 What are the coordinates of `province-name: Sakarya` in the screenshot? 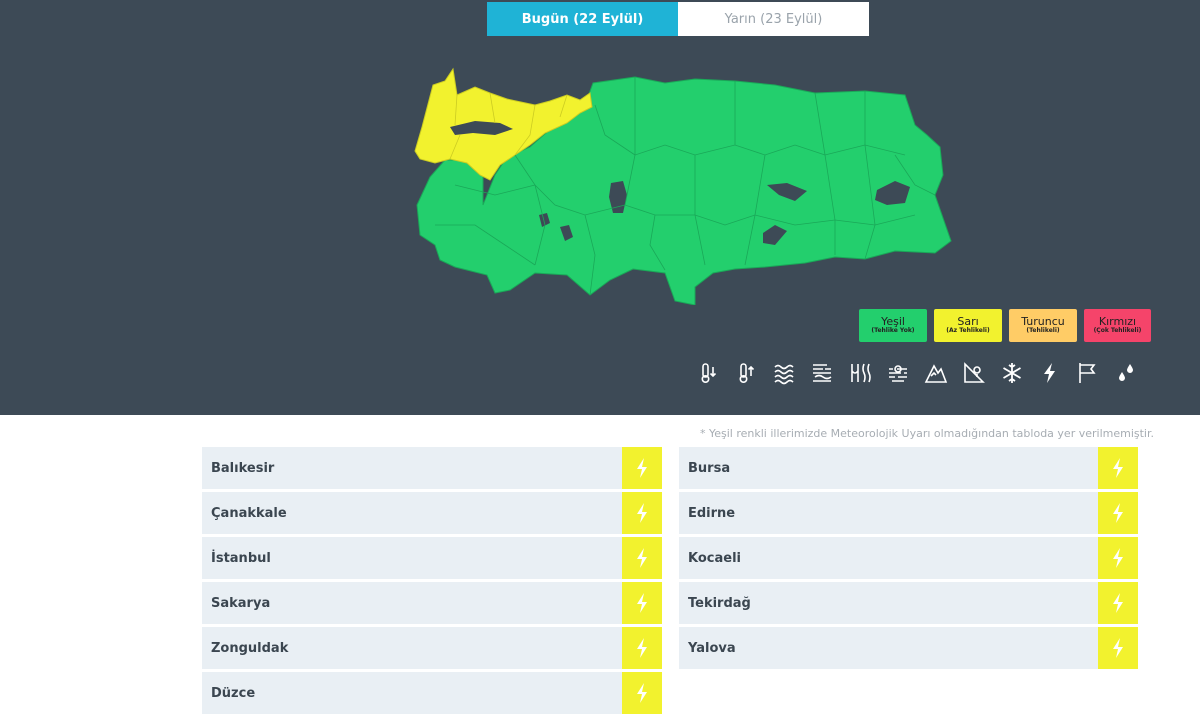 It's located at (241, 603).